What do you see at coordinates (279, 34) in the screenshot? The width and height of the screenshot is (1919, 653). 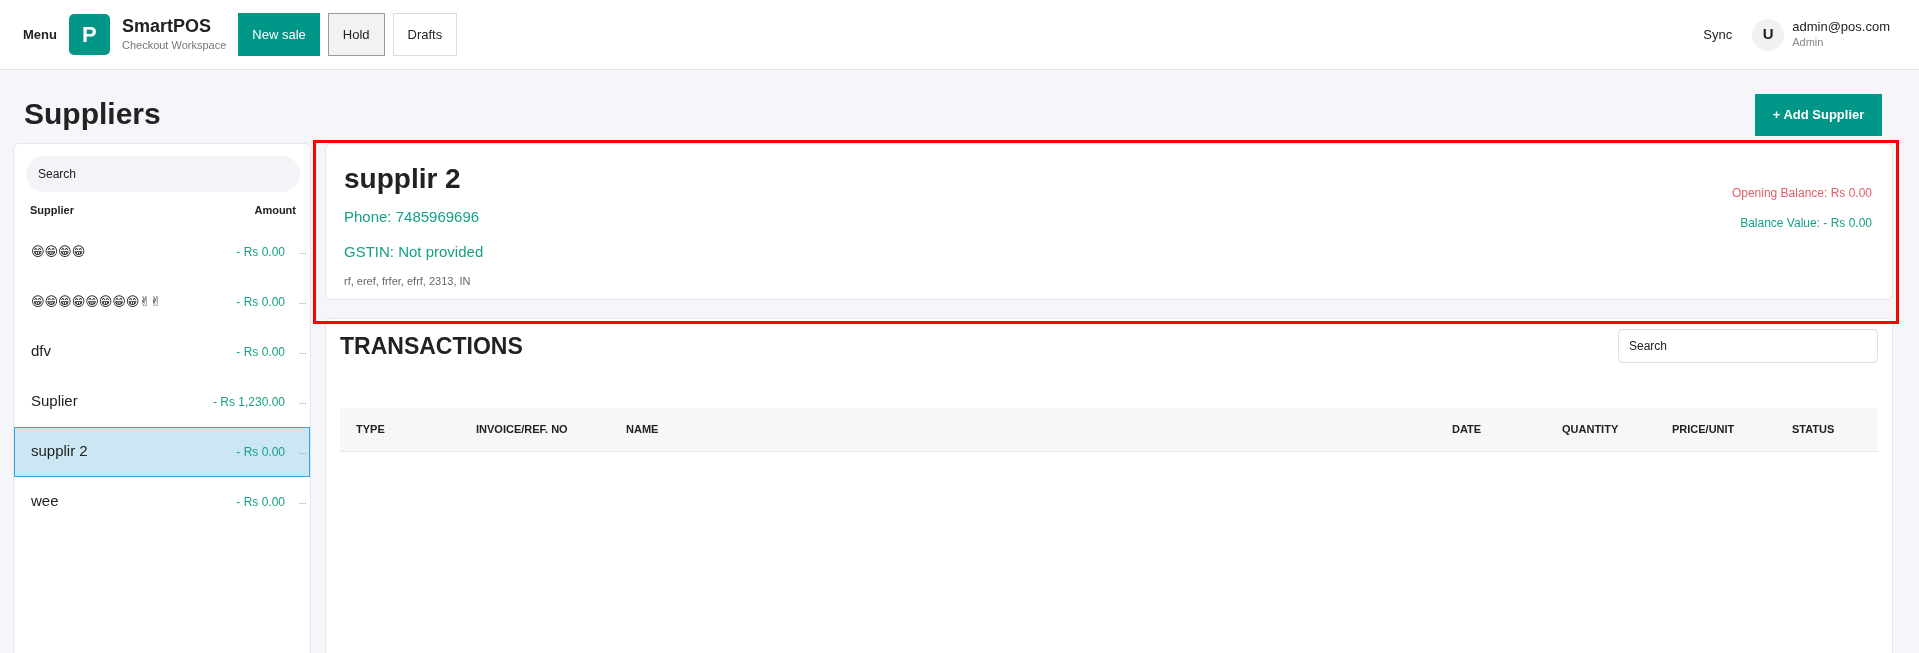 I see `toolbar-button: New sale` at bounding box center [279, 34].